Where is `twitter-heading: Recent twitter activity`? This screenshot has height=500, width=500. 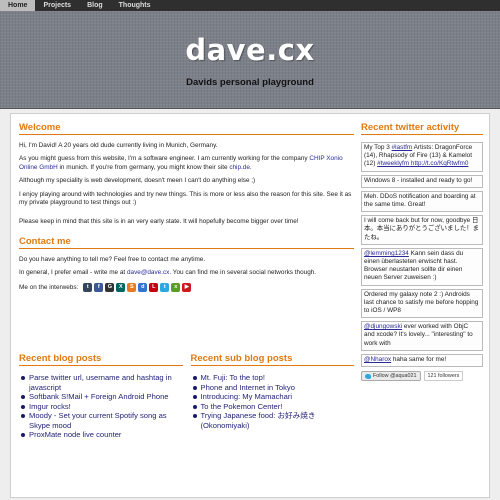 twitter-heading: Recent twitter activity is located at coordinates (422, 128).